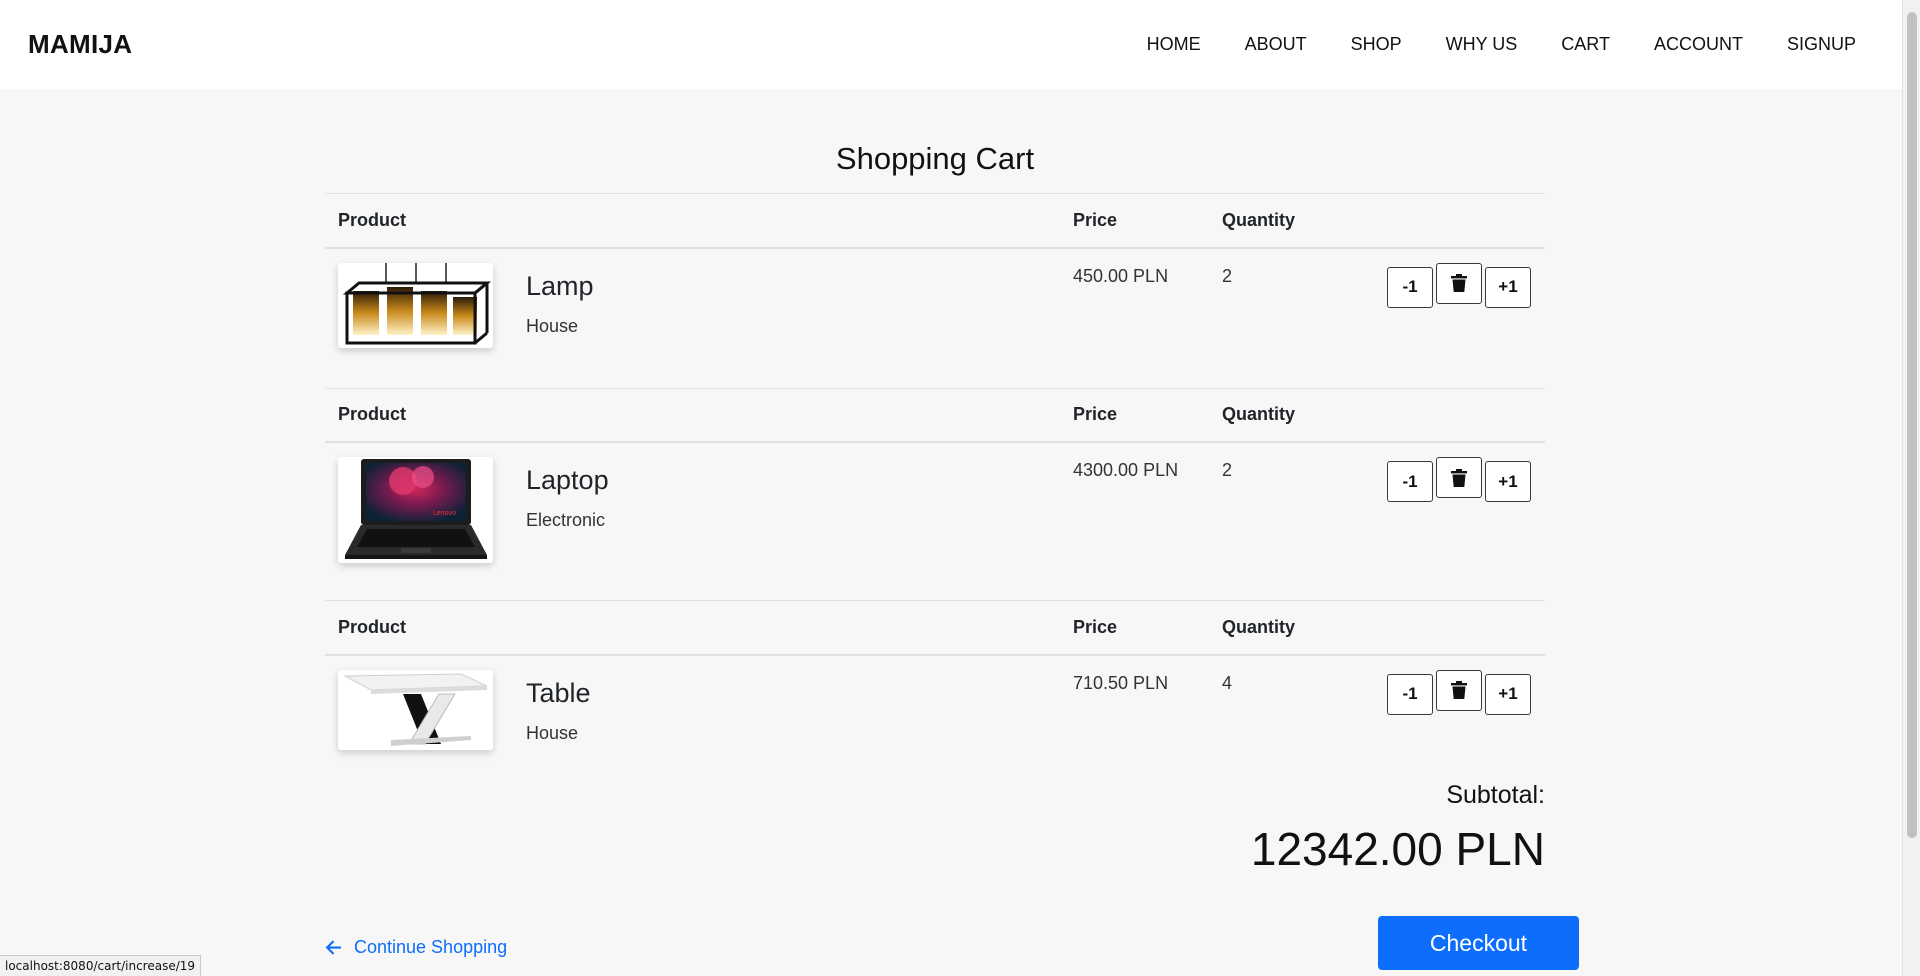  What do you see at coordinates (1376, 44) in the screenshot?
I see `nav-shop: SHOP` at bounding box center [1376, 44].